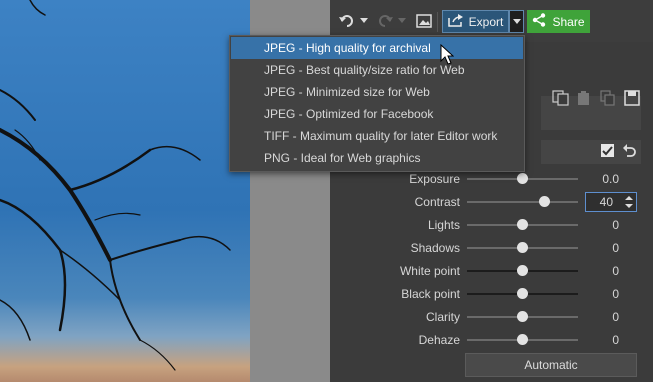 The height and width of the screenshot is (382, 653). I want to click on automatic-button: Automatic, so click(551, 365).